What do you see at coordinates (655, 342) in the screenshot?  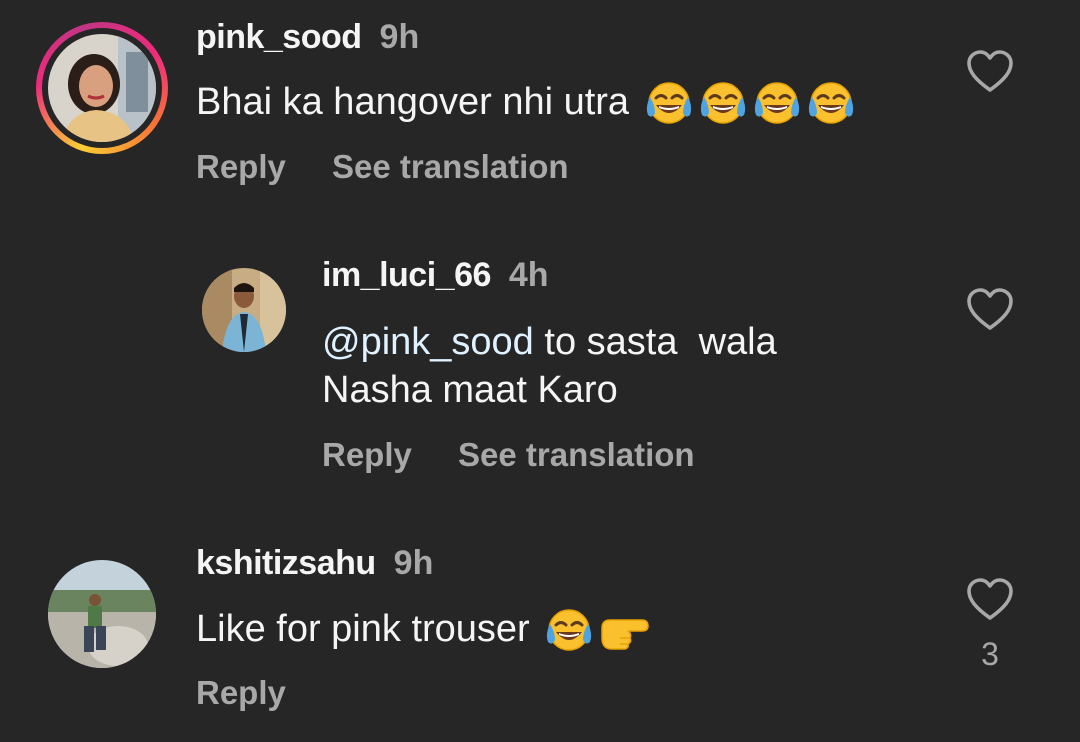 I see `comment-body-line1: to sasta wala` at bounding box center [655, 342].